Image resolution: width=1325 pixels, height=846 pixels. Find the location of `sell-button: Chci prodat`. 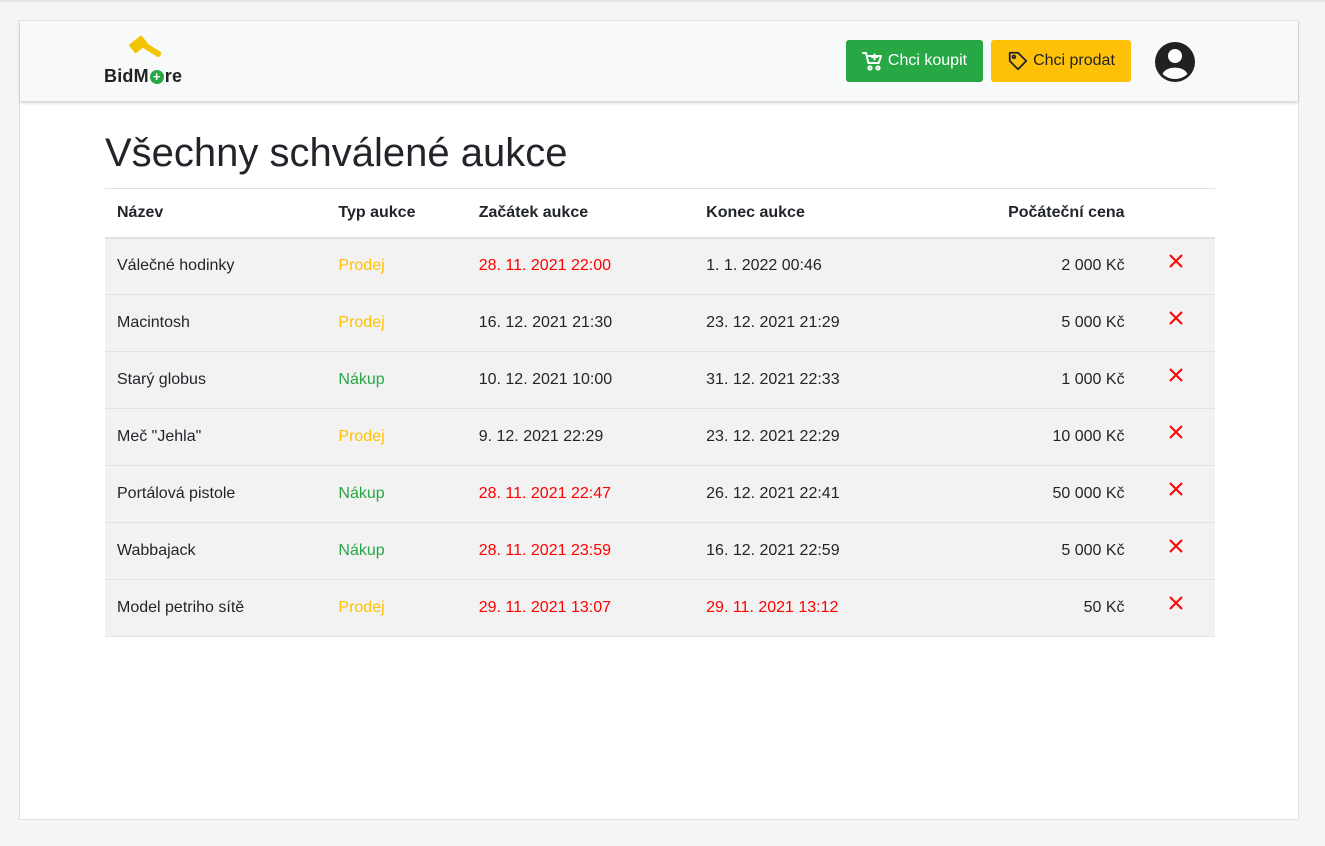

sell-button: Chci prodat is located at coordinates (1061, 61).